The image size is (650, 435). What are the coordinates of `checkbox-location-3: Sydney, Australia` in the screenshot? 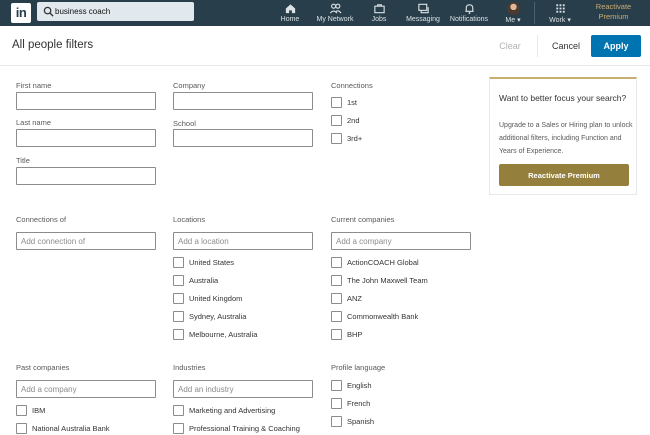 It's located at (209, 316).